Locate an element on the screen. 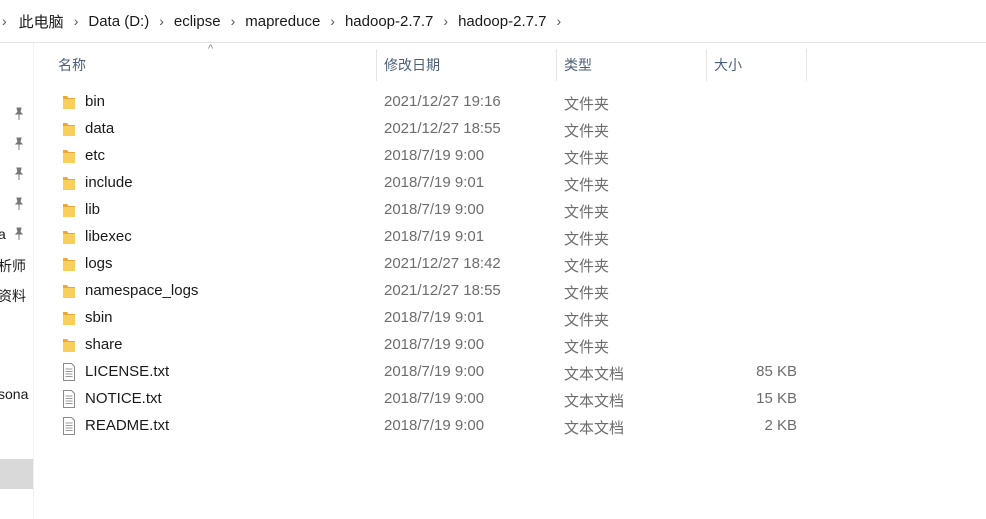  column-header-size: 大小 is located at coordinates (728, 65).